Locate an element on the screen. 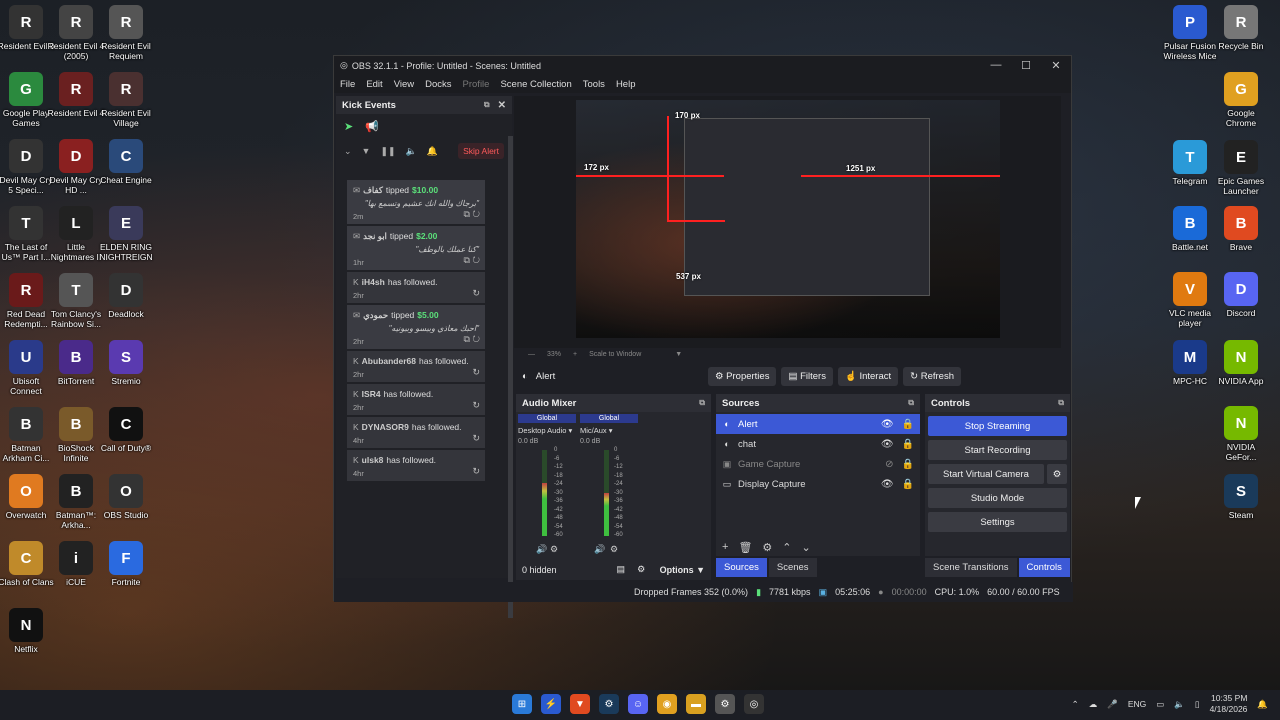 The image size is (1280, 720). send-icon: ➤ is located at coordinates (348, 126).